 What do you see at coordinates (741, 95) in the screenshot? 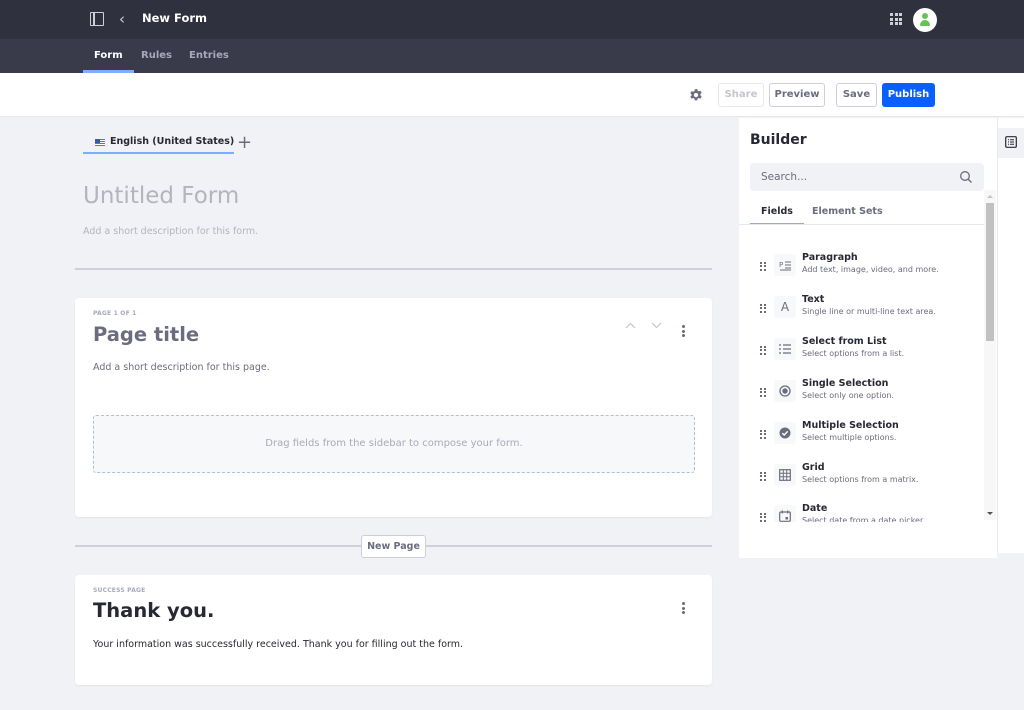
I see `share-button: Share` at bounding box center [741, 95].